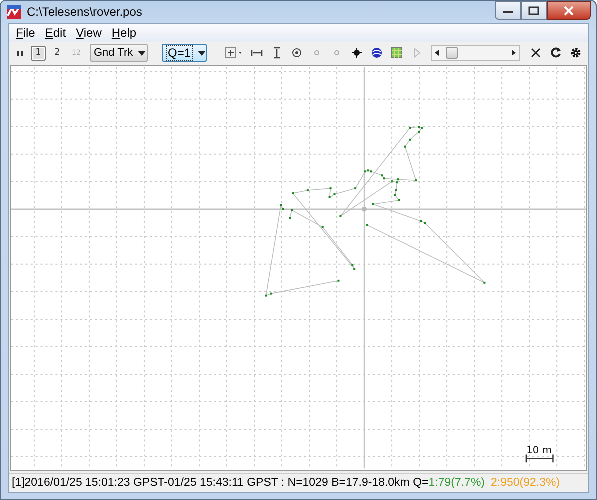  What do you see at coordinates (119, 53) in the screenshot?
I see `plot-type-dropdown: Gnd Trk` at bounding box center [119, 53].